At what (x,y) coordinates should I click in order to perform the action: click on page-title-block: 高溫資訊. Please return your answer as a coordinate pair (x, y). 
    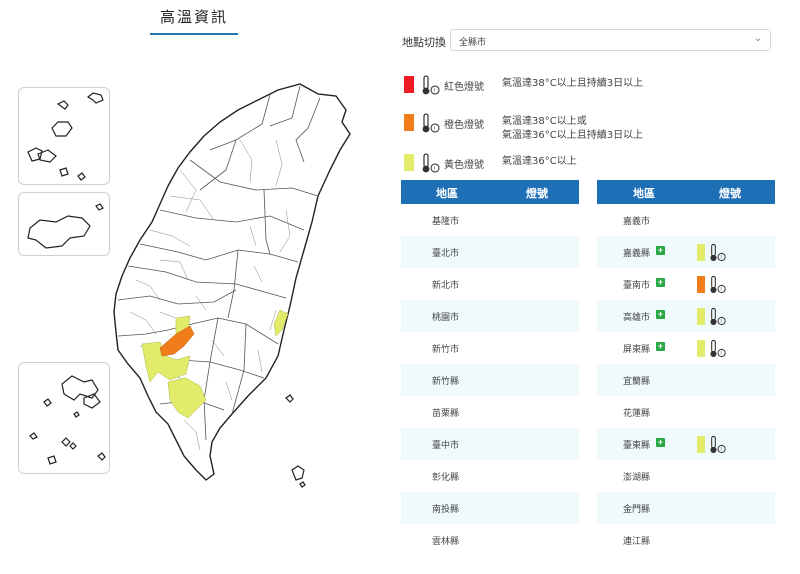
    Looking at the image, I should click on (194, 20).